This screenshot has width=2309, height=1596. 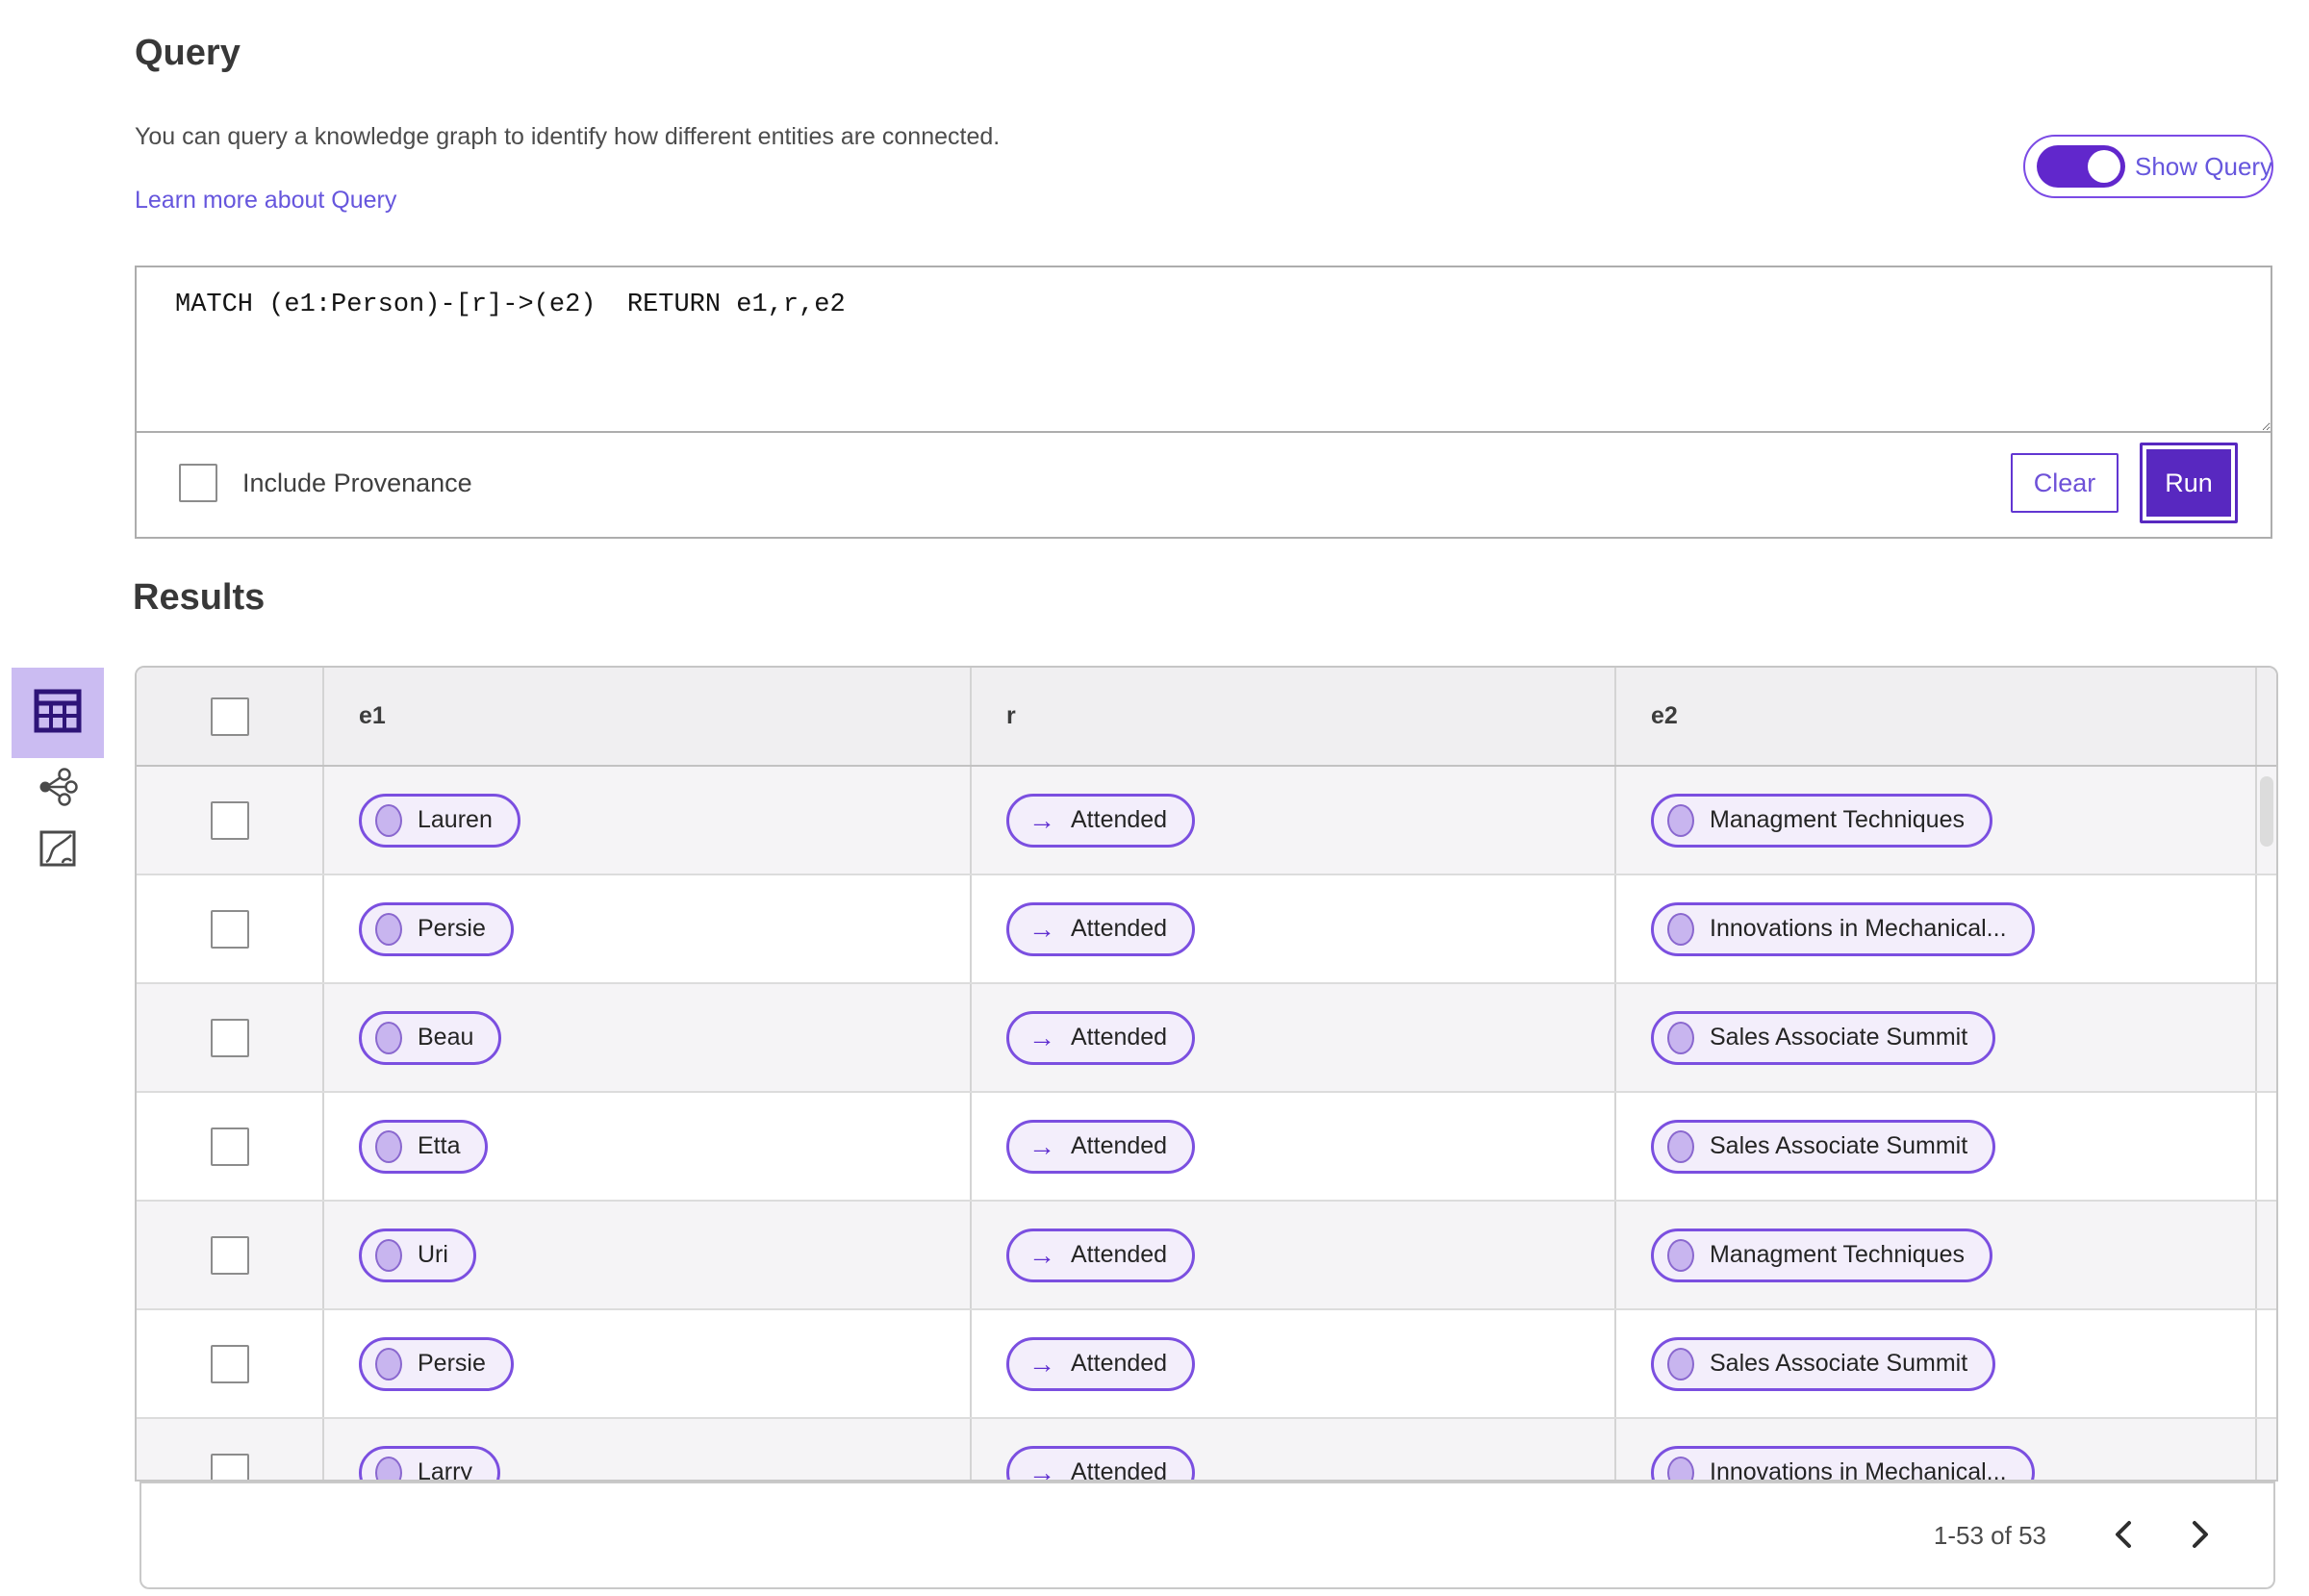 I want to click on learn-more-link: Learn more about Query, so click(x=265, y=201).